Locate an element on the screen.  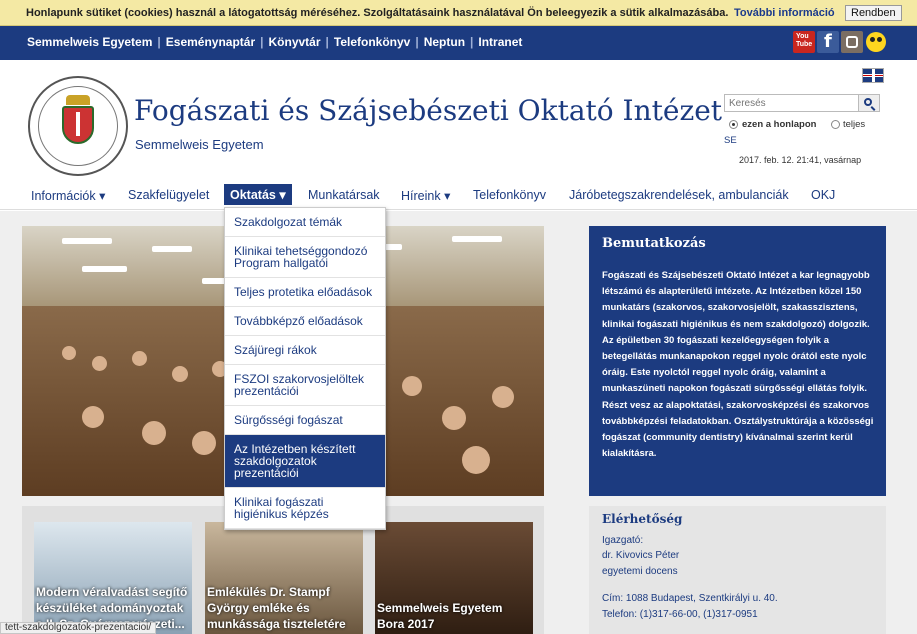
dropdown-item-surgossegi: Sürgősségi fogászat is located at coordinates (305, 420).